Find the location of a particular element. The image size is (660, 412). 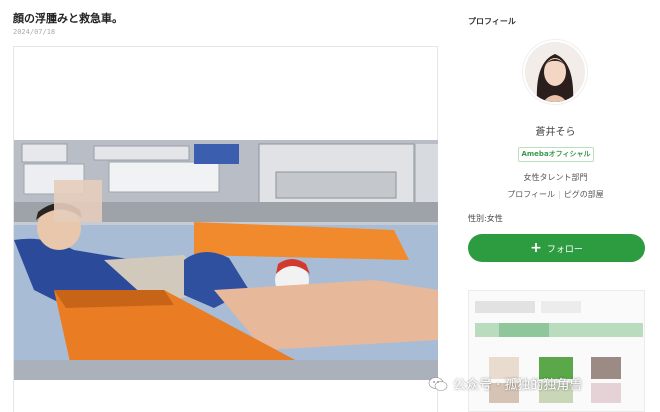

profile-links: プロフィール | ピグの部屋 is located at coordinates (555, 194).